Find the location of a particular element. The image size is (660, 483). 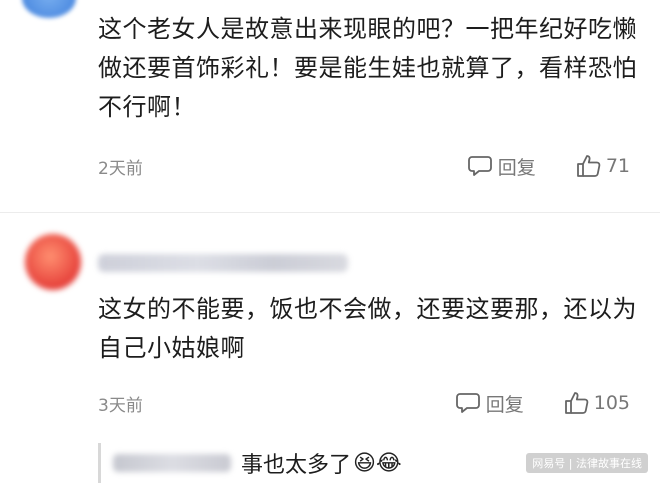

like-button: 105 is located at coordinates (597, 403).